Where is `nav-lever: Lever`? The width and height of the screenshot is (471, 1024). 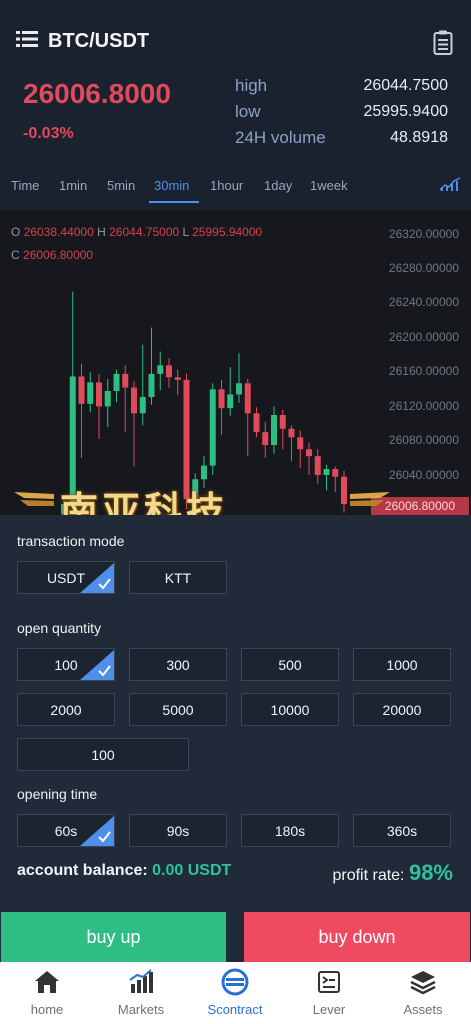 nav-lever: Lever is located at coordinates (329, 993).